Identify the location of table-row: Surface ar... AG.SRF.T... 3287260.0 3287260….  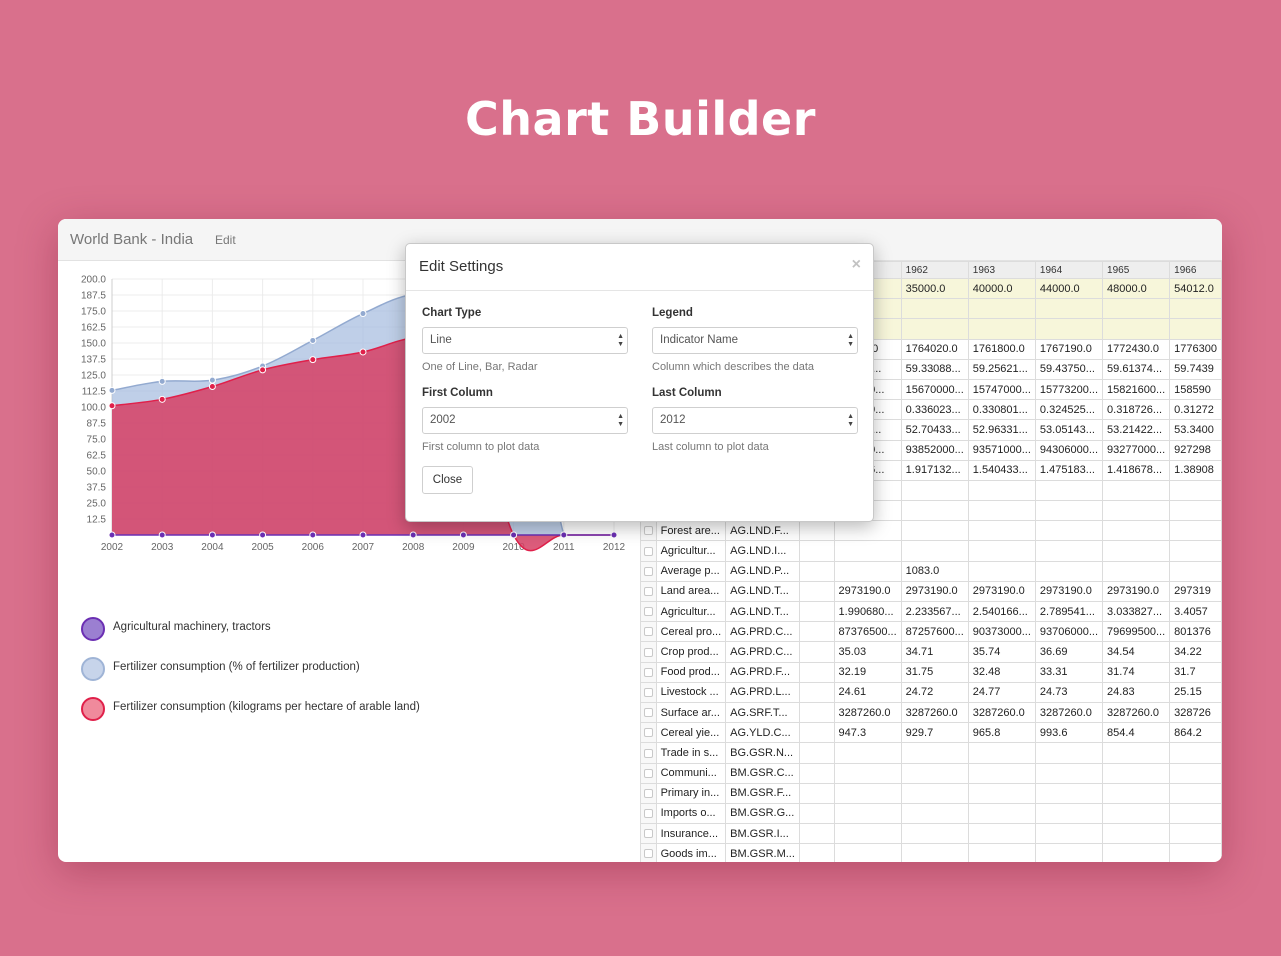
(931, 712).